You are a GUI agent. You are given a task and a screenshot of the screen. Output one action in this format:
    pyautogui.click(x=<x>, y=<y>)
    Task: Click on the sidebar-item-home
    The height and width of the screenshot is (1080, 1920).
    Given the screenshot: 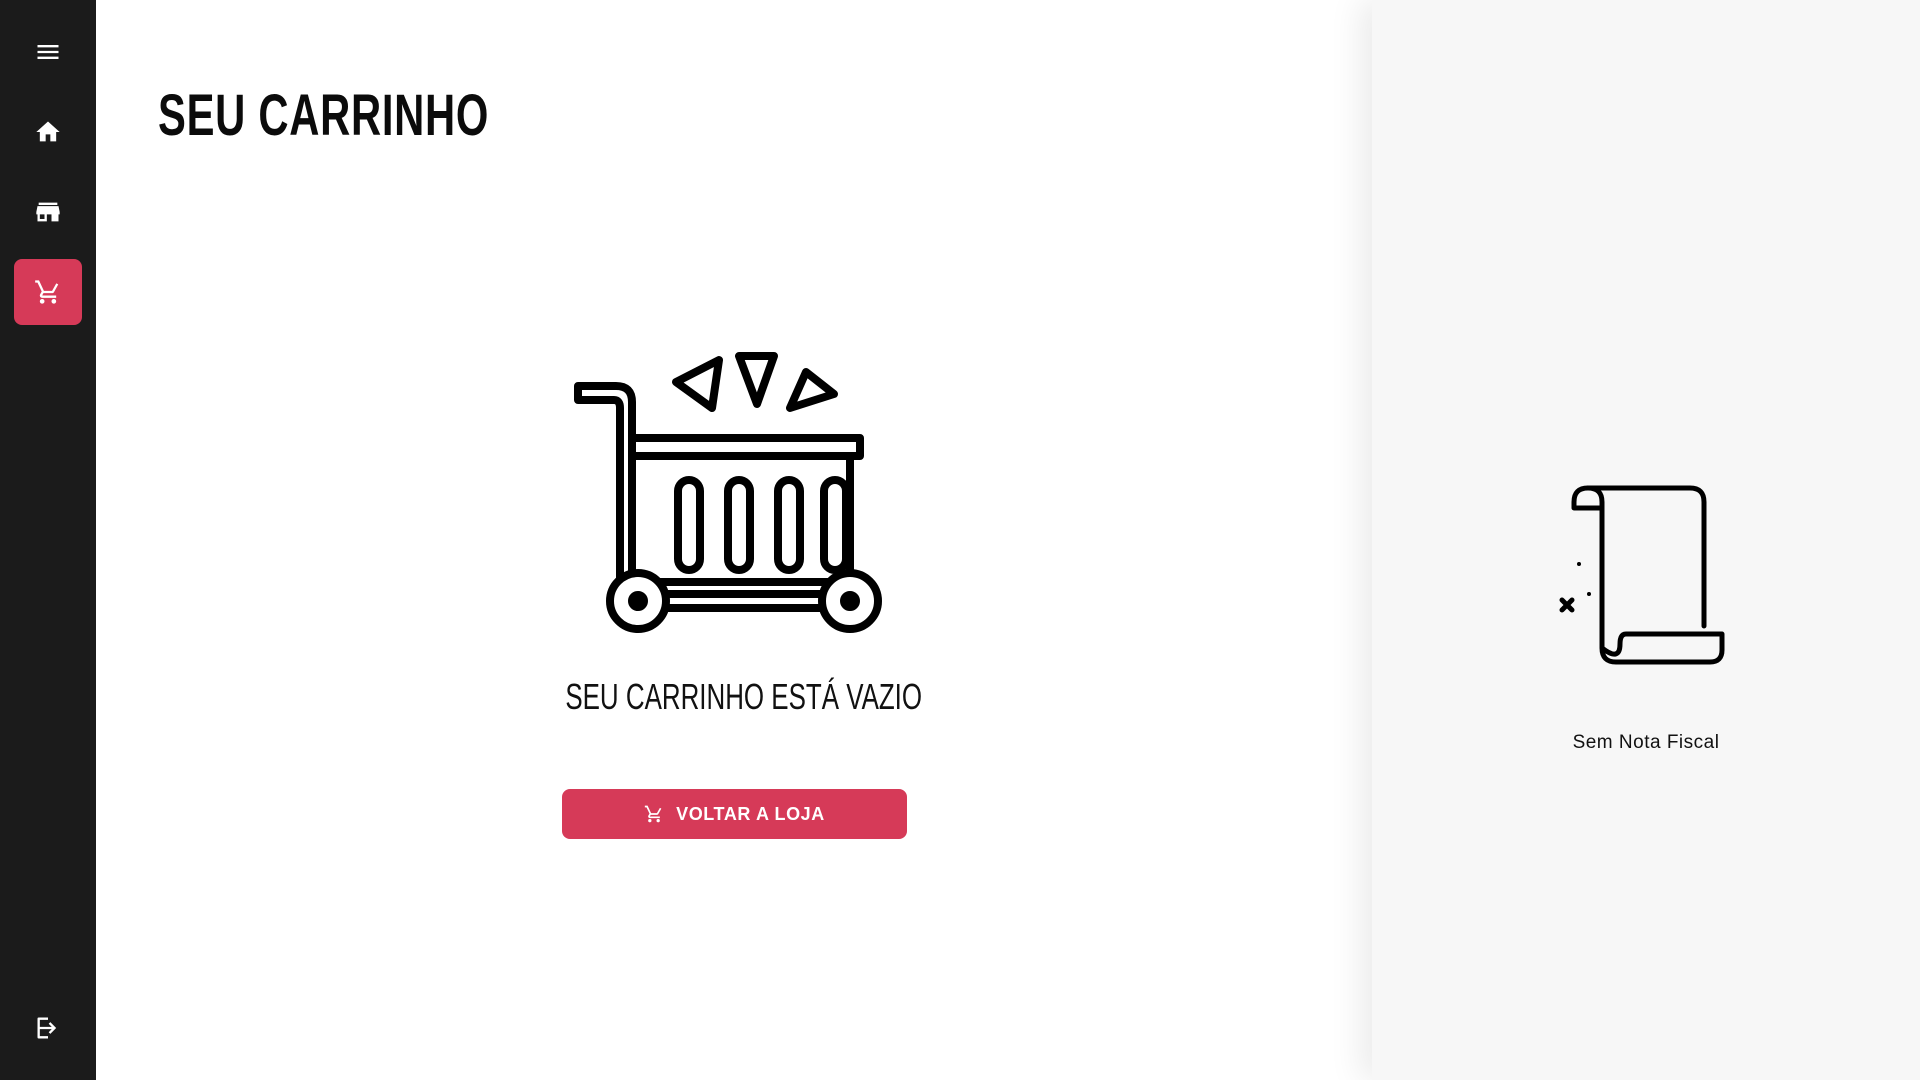 What is the action you would take?
    pyautogui.click(x=48, y=132)
    